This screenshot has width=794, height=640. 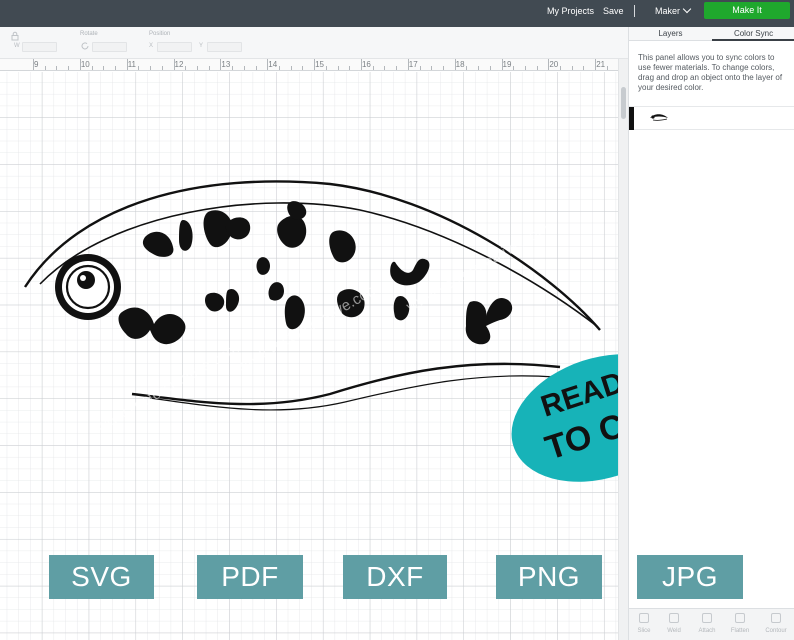 What do you see at coordinates (85, 64) in the screenshot?
I see `ruler-number: 10` at bounding box center [85, 64].